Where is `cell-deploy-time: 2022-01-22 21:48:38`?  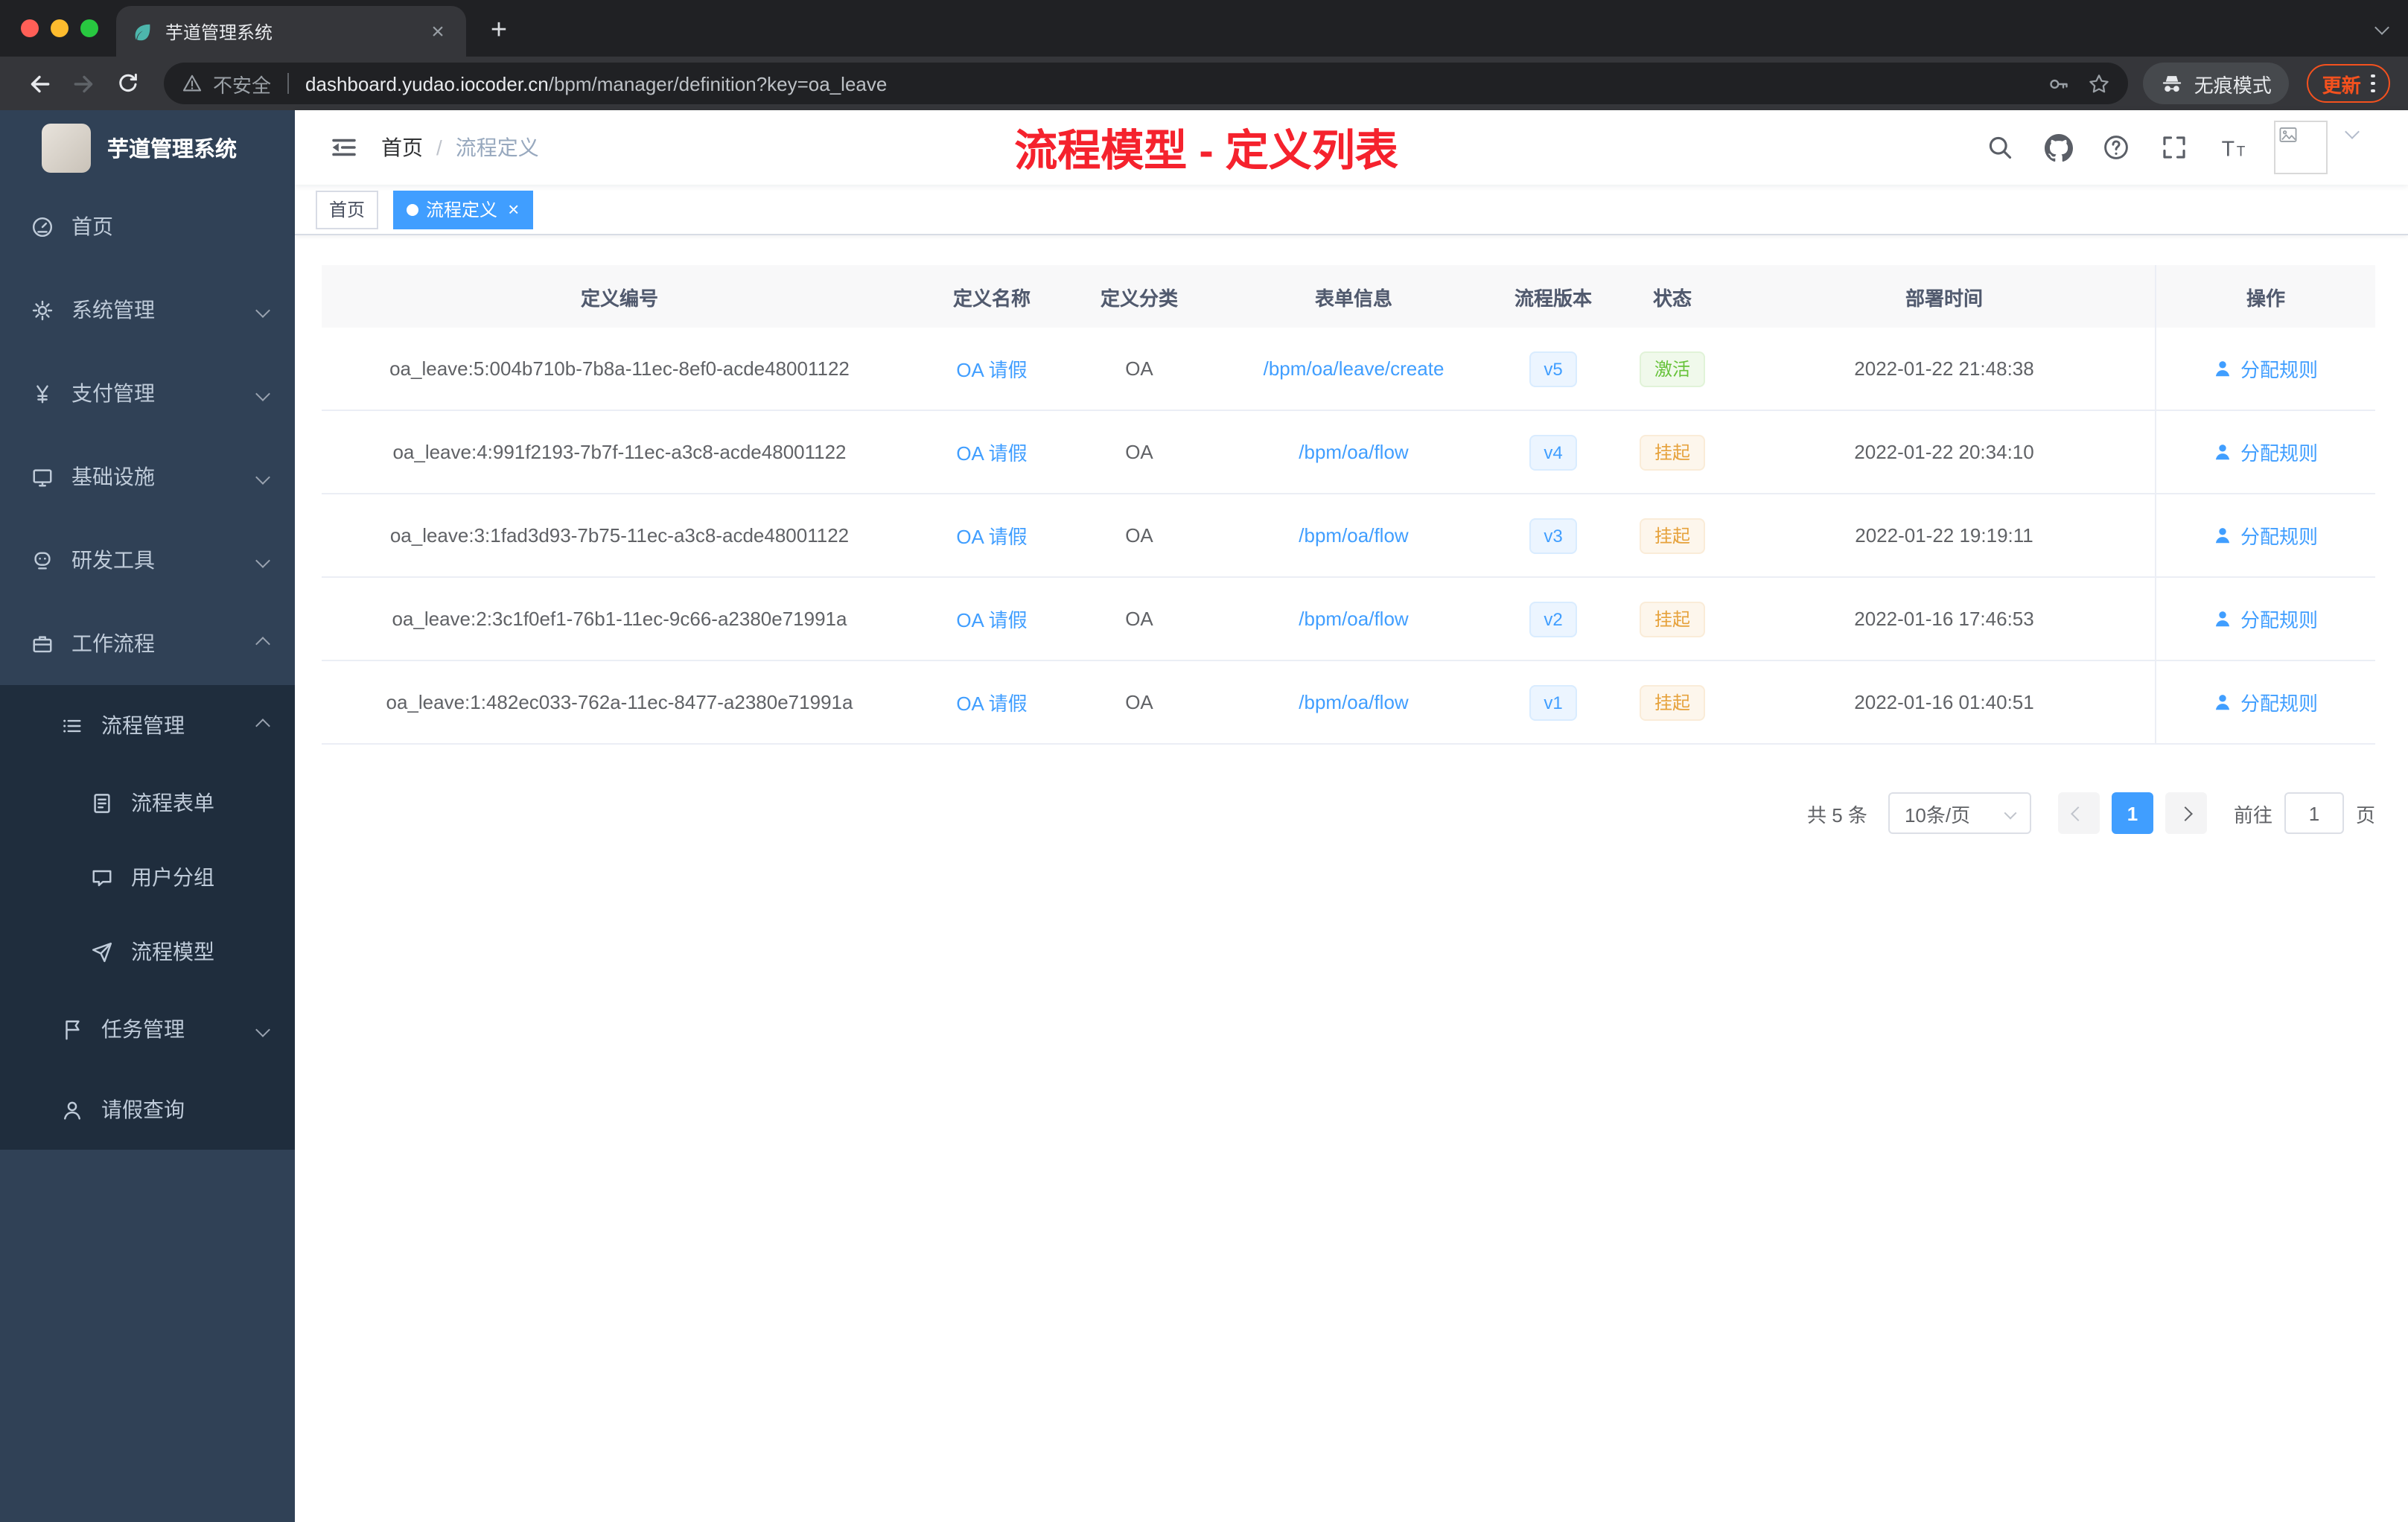
cell-deploy-time: 2022-01-22 21:48:38 is located at coordinates (1944, 368).